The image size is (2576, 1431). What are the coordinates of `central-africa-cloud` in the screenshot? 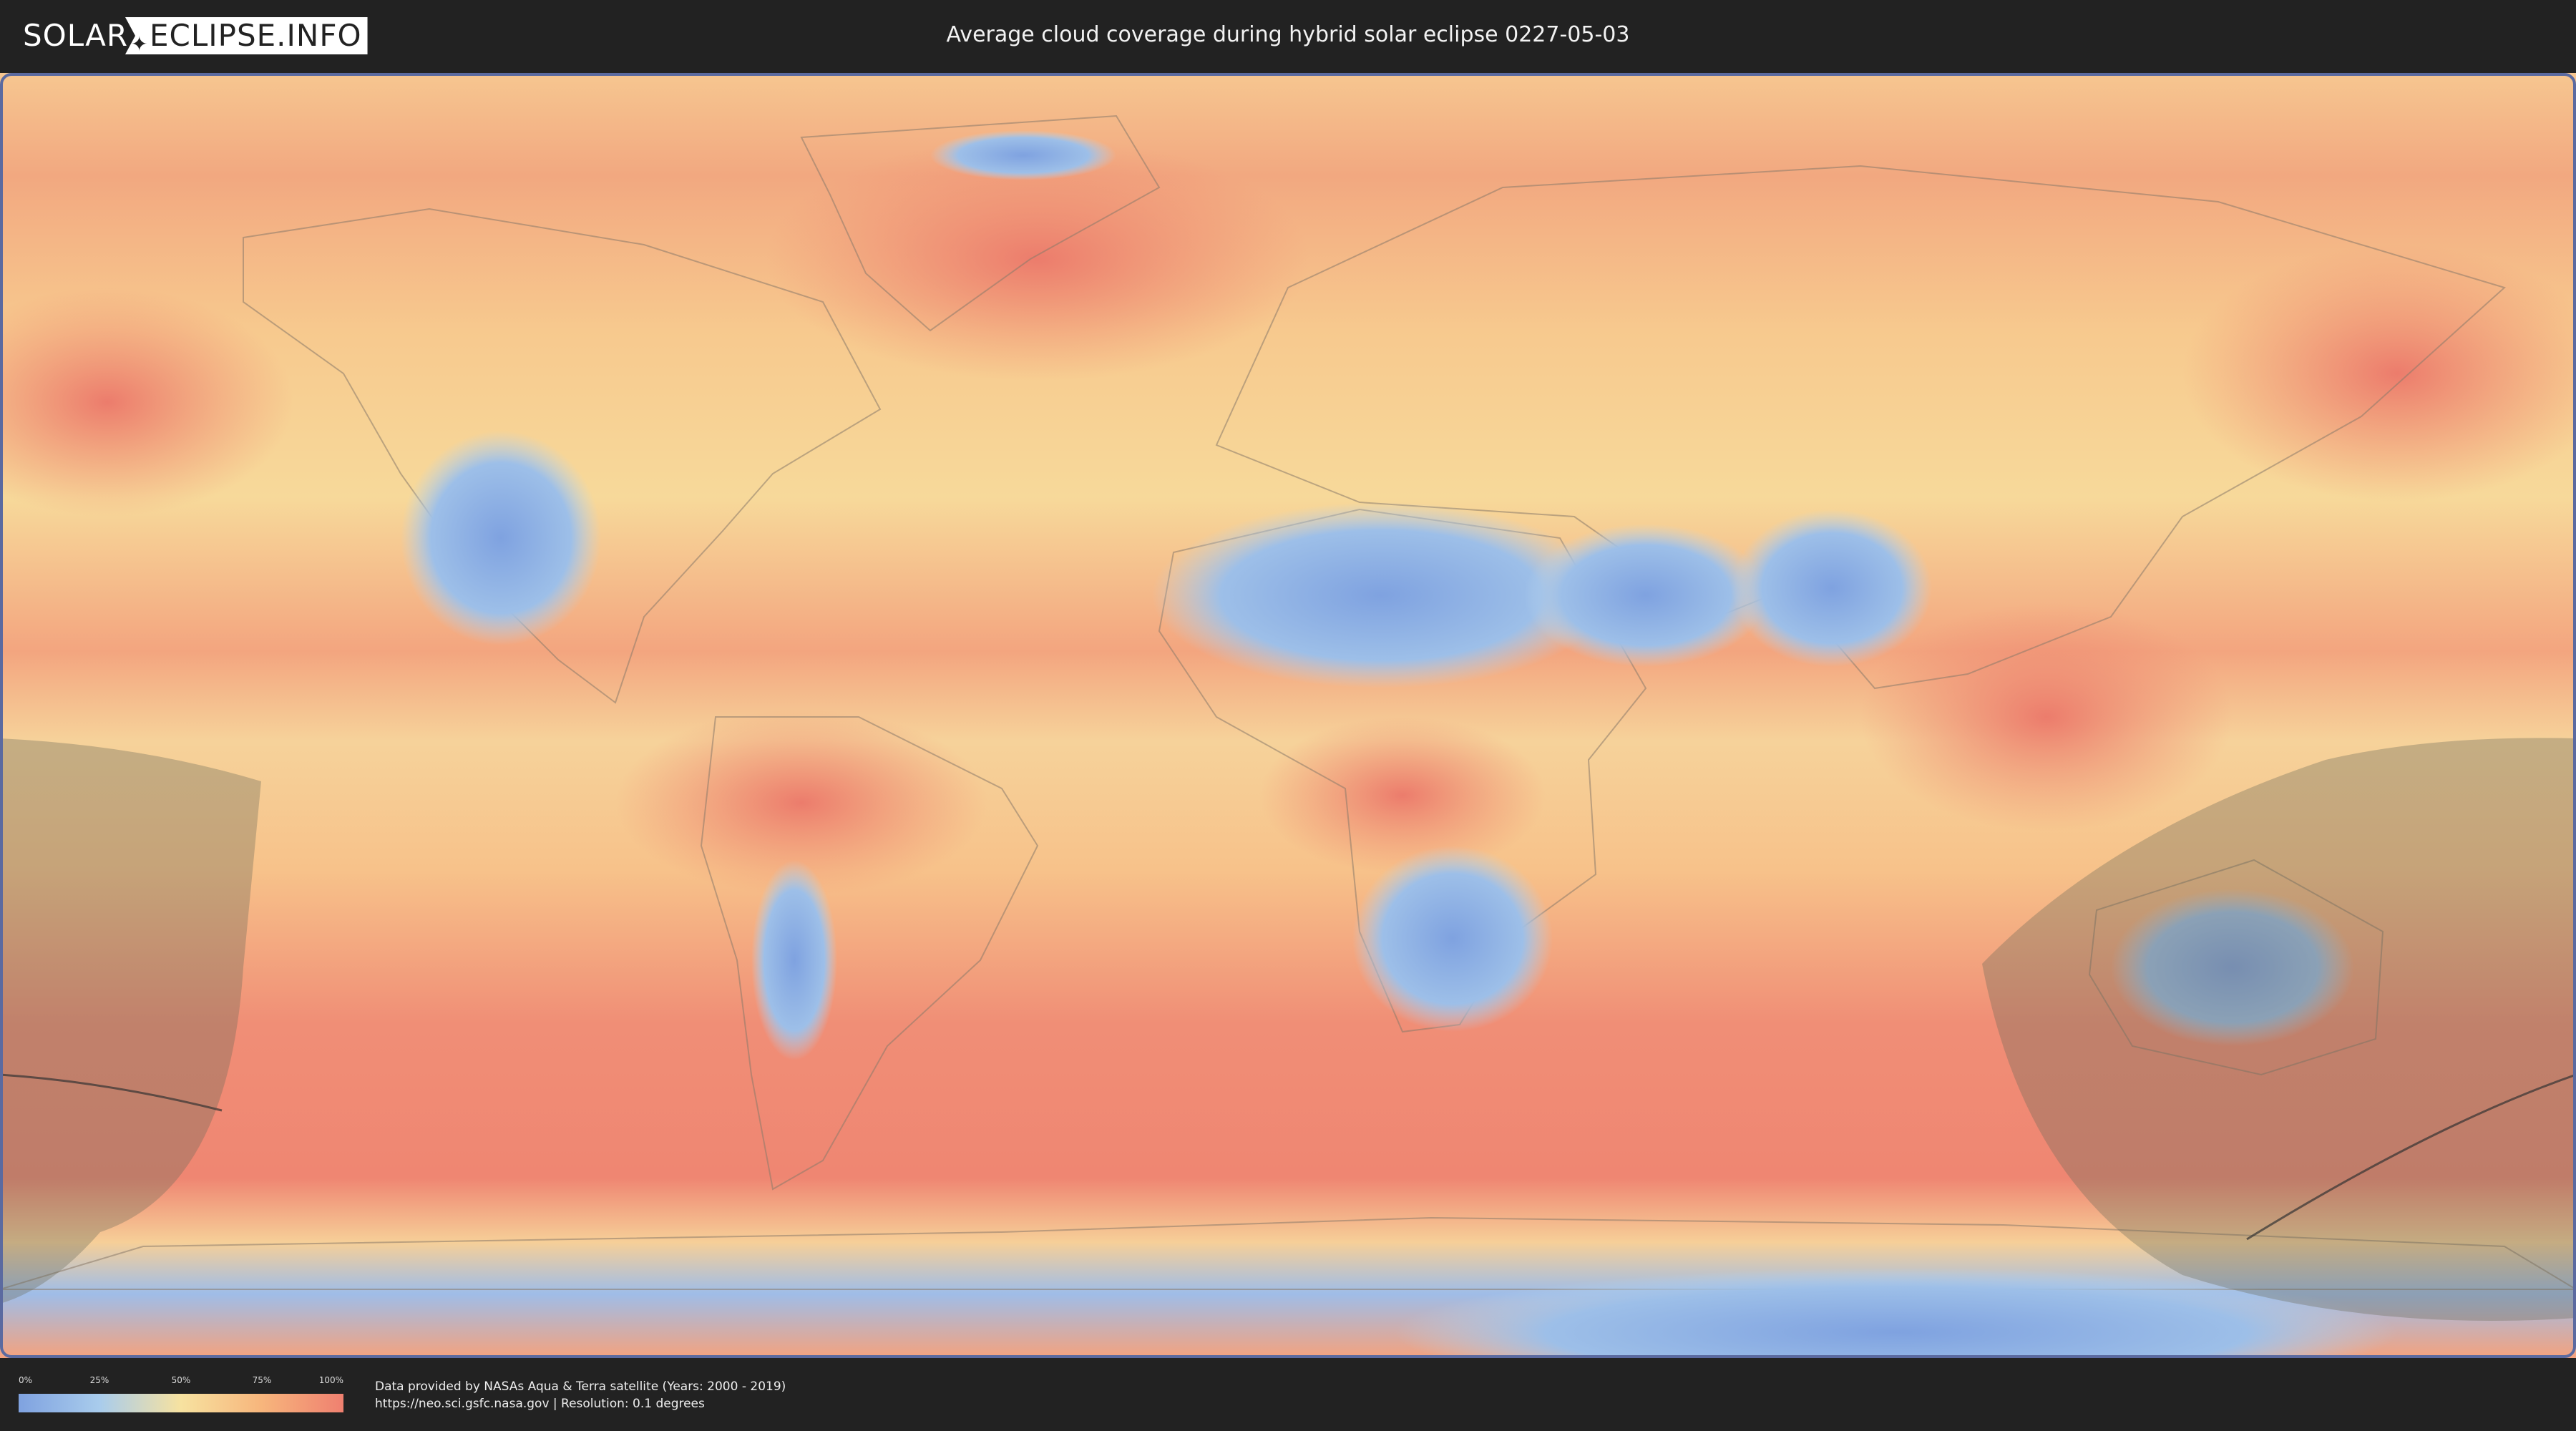 It's located at (1402, 795).